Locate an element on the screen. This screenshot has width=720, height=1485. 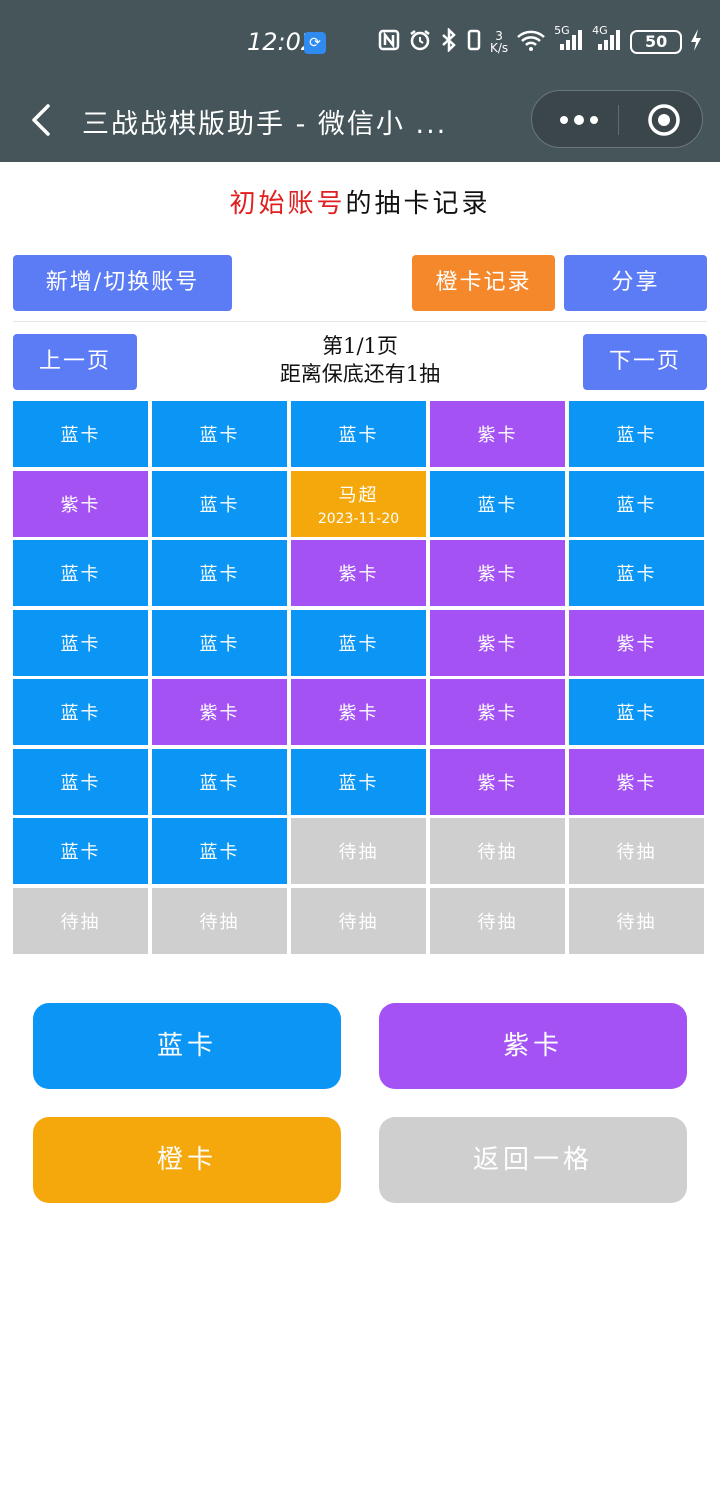
target-circle-icon is located at coordinates (664, 120).